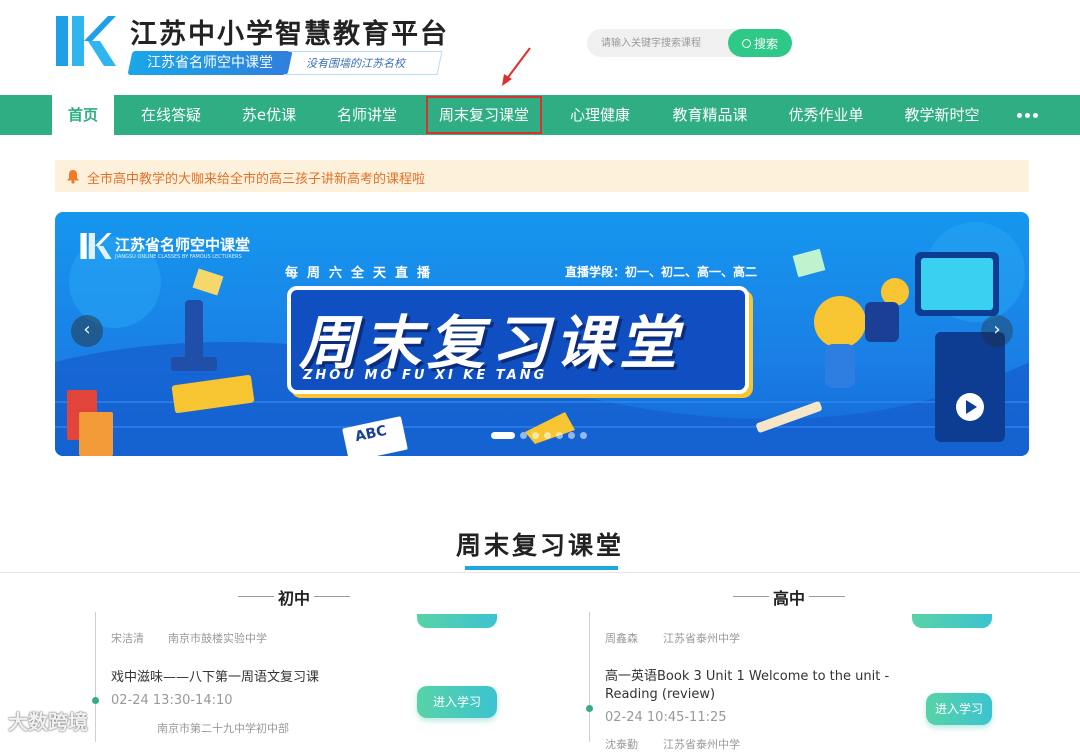 This screenshot has width=1080, height=752. What do you see at coordinates (789, 598) in the screenshot?
I see `senior-heading: 高中` at bounding box center [789, 598].